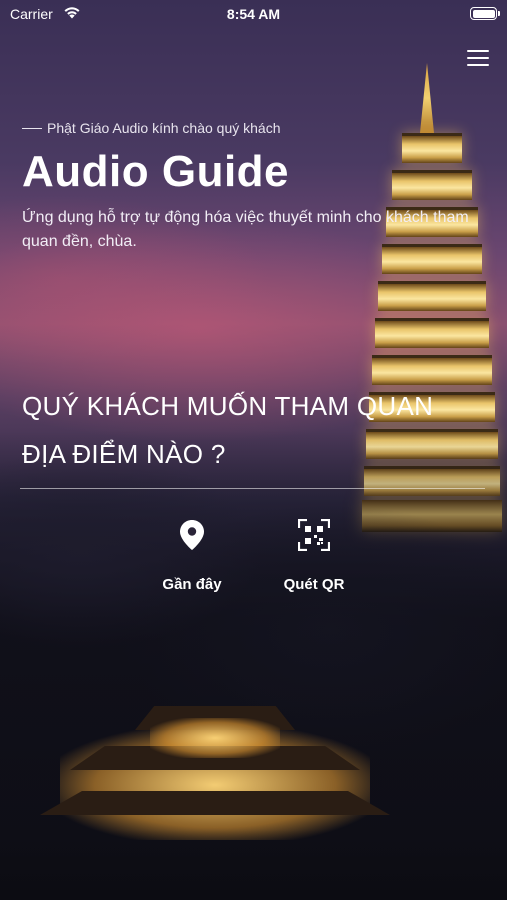 Image resolution: width=507 pixels, height=900 pixels. Describe the element at coordinates (124, 454) in the screenshot. I see `question-line-2: ĐỊA ĐIỂM NÀO ?` at that location.